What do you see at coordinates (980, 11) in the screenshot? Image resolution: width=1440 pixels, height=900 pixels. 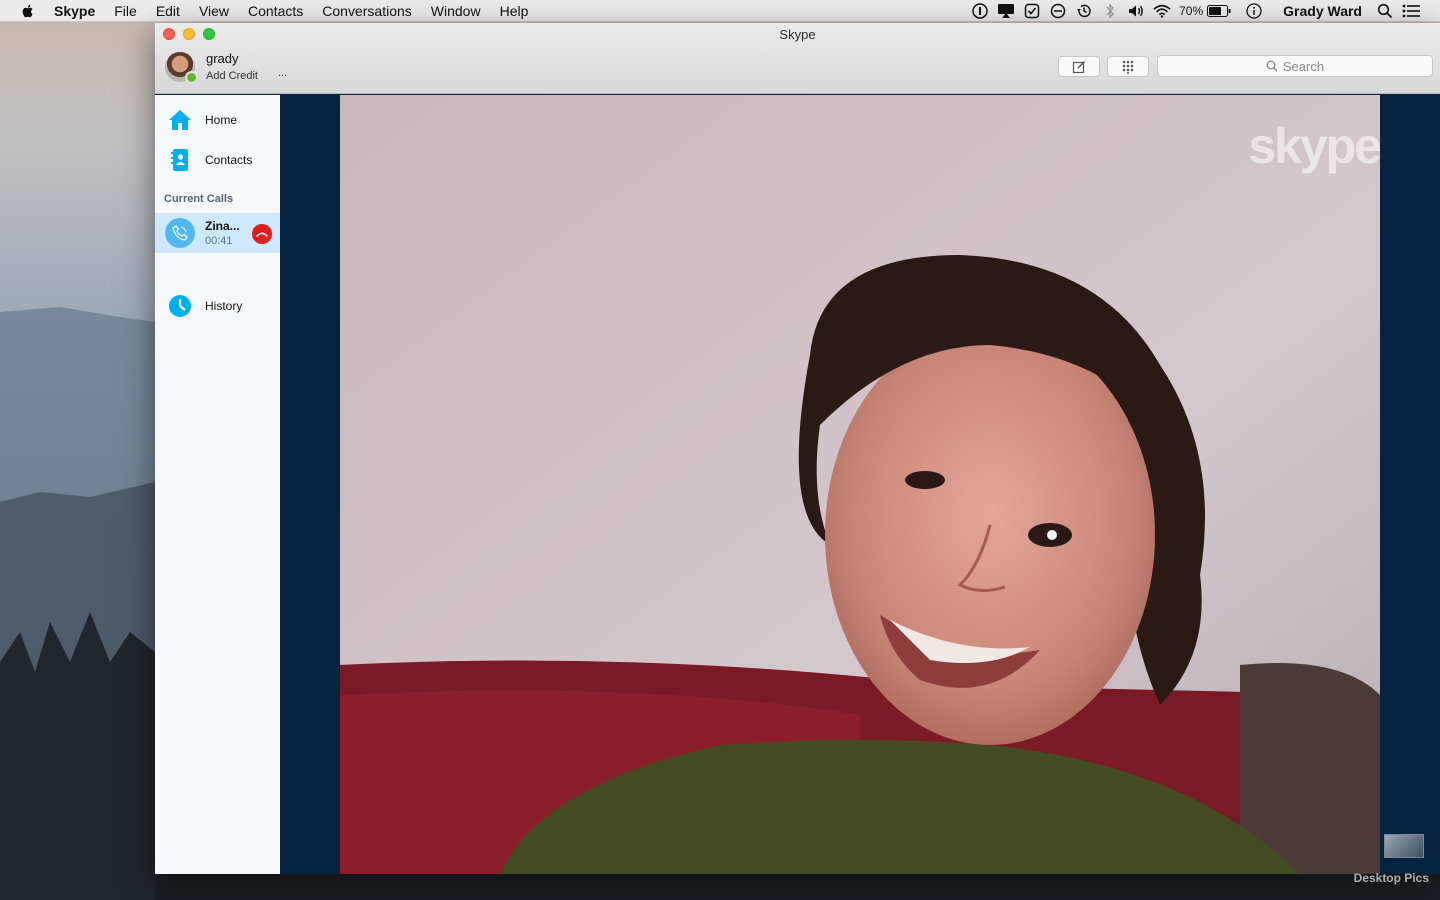 I see `1password-icon` at bounding box center [980, 11].